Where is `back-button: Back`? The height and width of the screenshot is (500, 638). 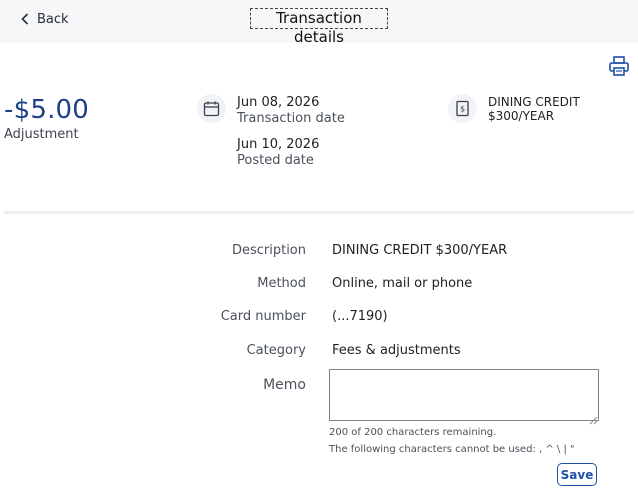
back-button: Back is located at coordinates (45, 19).